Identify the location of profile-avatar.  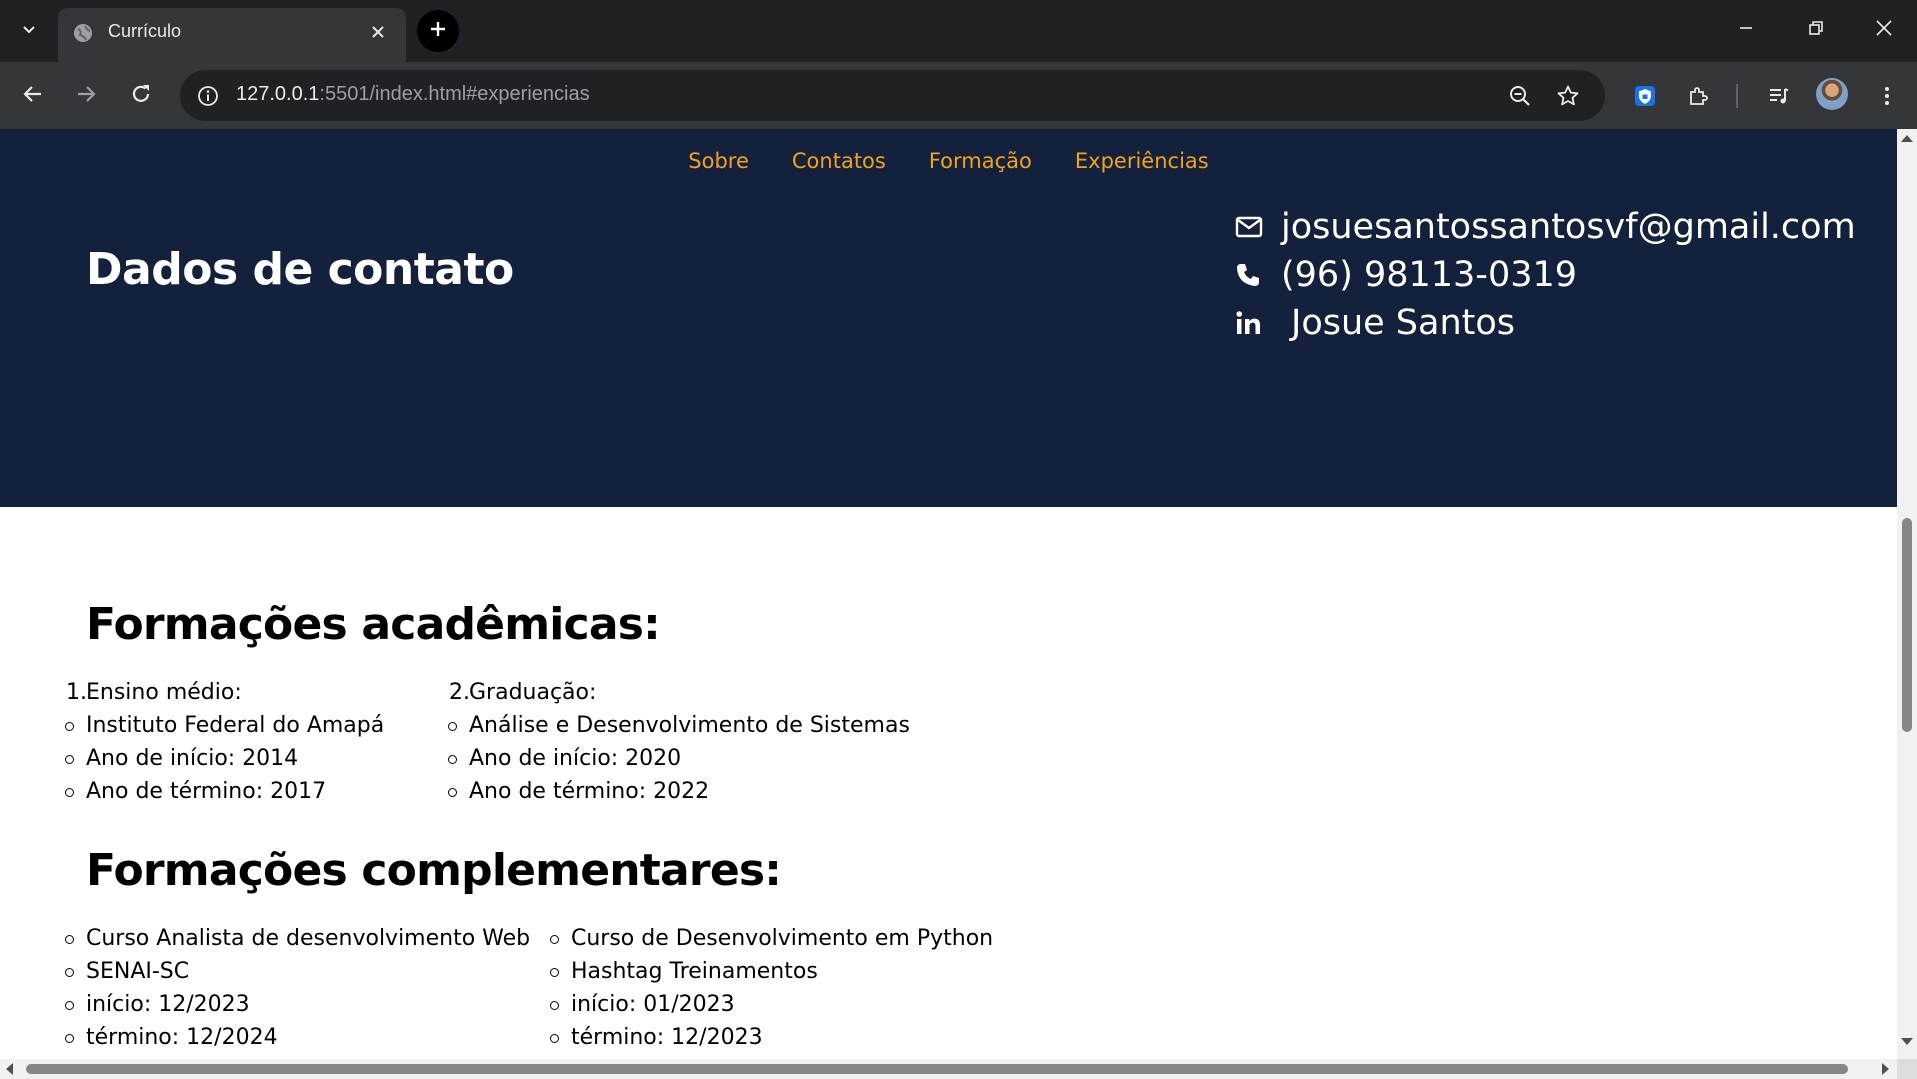
(1832, 94).